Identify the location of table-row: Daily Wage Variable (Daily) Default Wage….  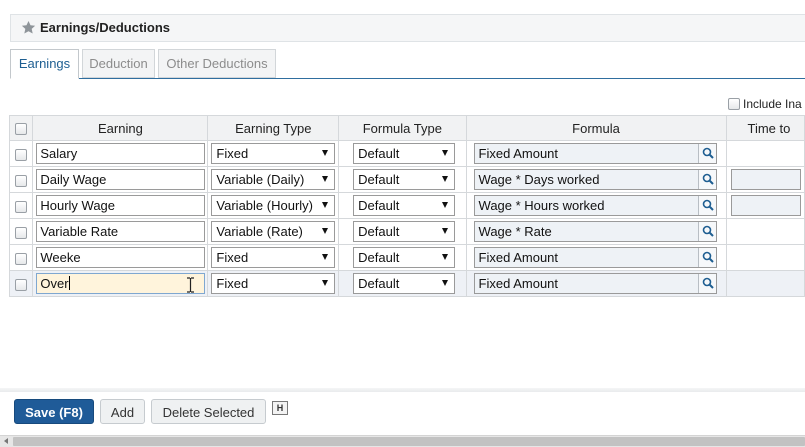
(406, 179).